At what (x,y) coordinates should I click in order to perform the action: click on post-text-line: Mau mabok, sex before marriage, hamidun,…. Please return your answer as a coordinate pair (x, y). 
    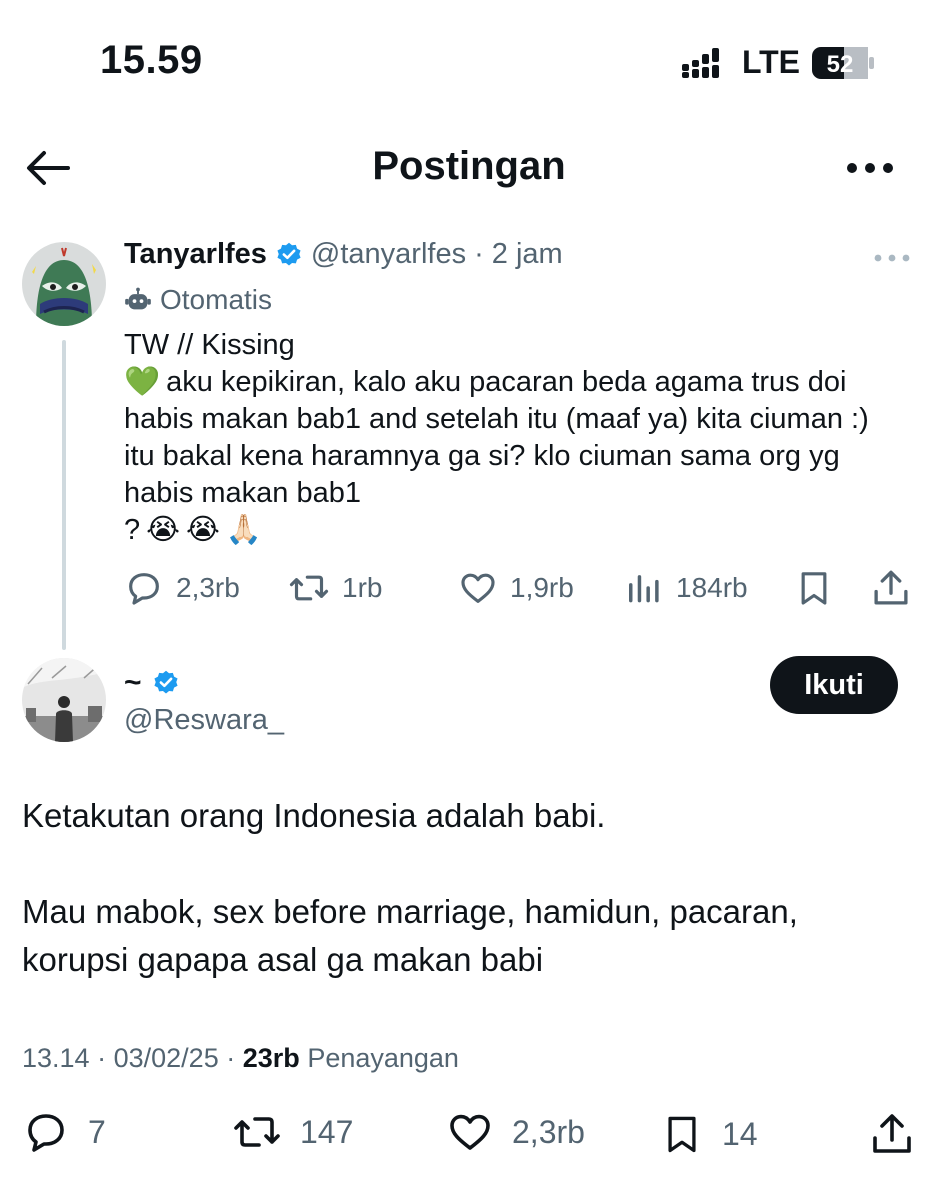
    Looking at the image, I should click on (410, 911).